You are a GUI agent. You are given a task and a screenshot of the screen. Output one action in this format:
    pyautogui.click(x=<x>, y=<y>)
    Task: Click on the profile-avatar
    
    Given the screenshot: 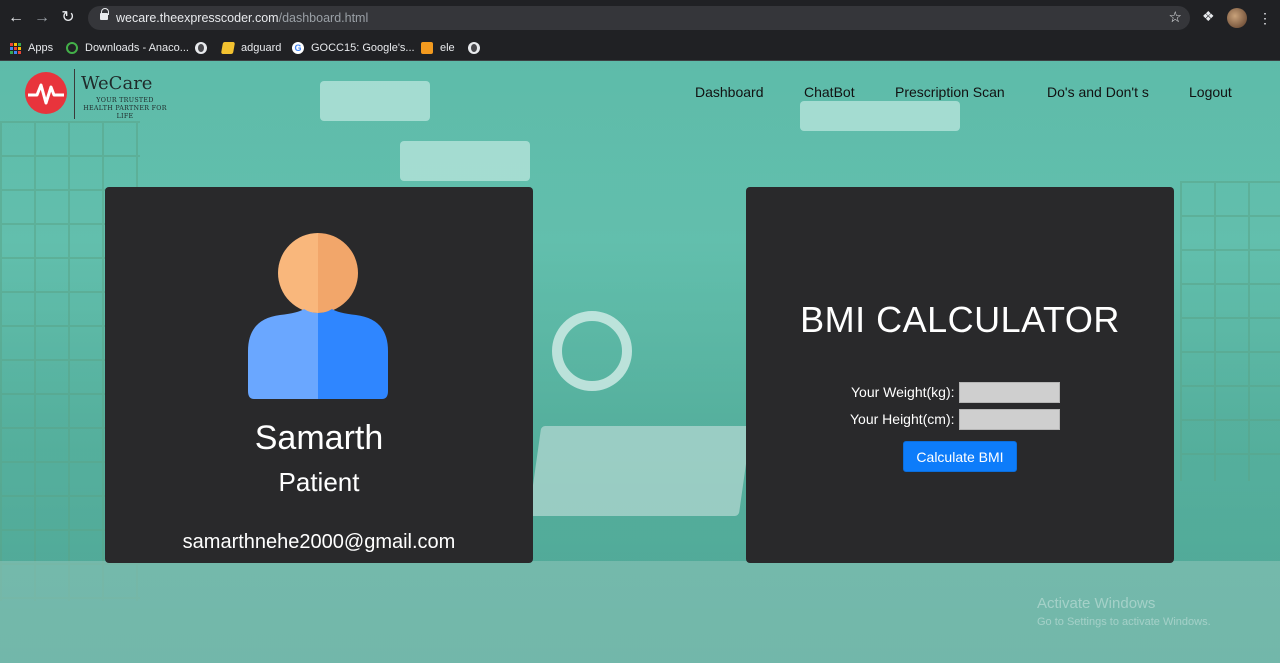 What is the action you would take?
    pyautogui.click(x=1237, y=18)
    